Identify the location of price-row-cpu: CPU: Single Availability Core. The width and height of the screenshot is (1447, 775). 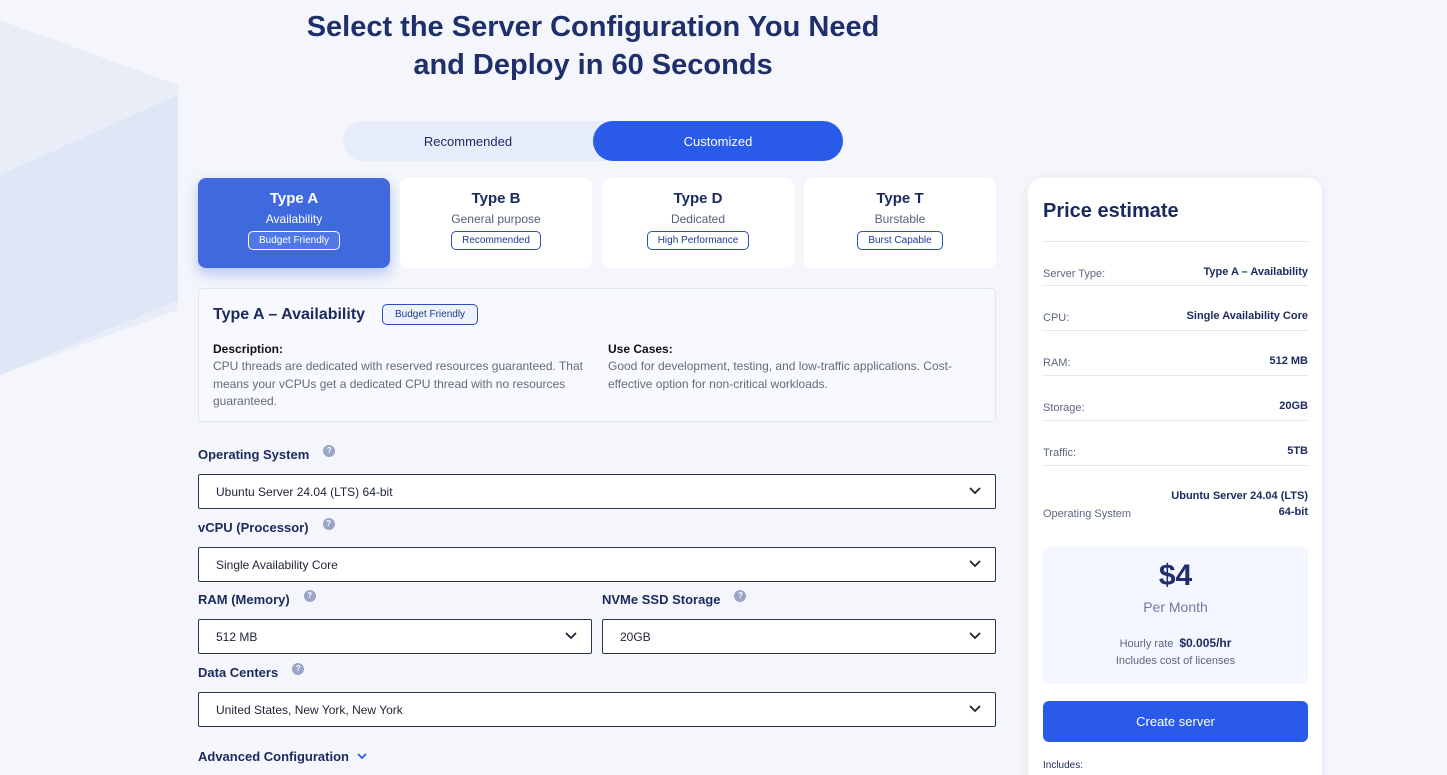
(1175, 316).